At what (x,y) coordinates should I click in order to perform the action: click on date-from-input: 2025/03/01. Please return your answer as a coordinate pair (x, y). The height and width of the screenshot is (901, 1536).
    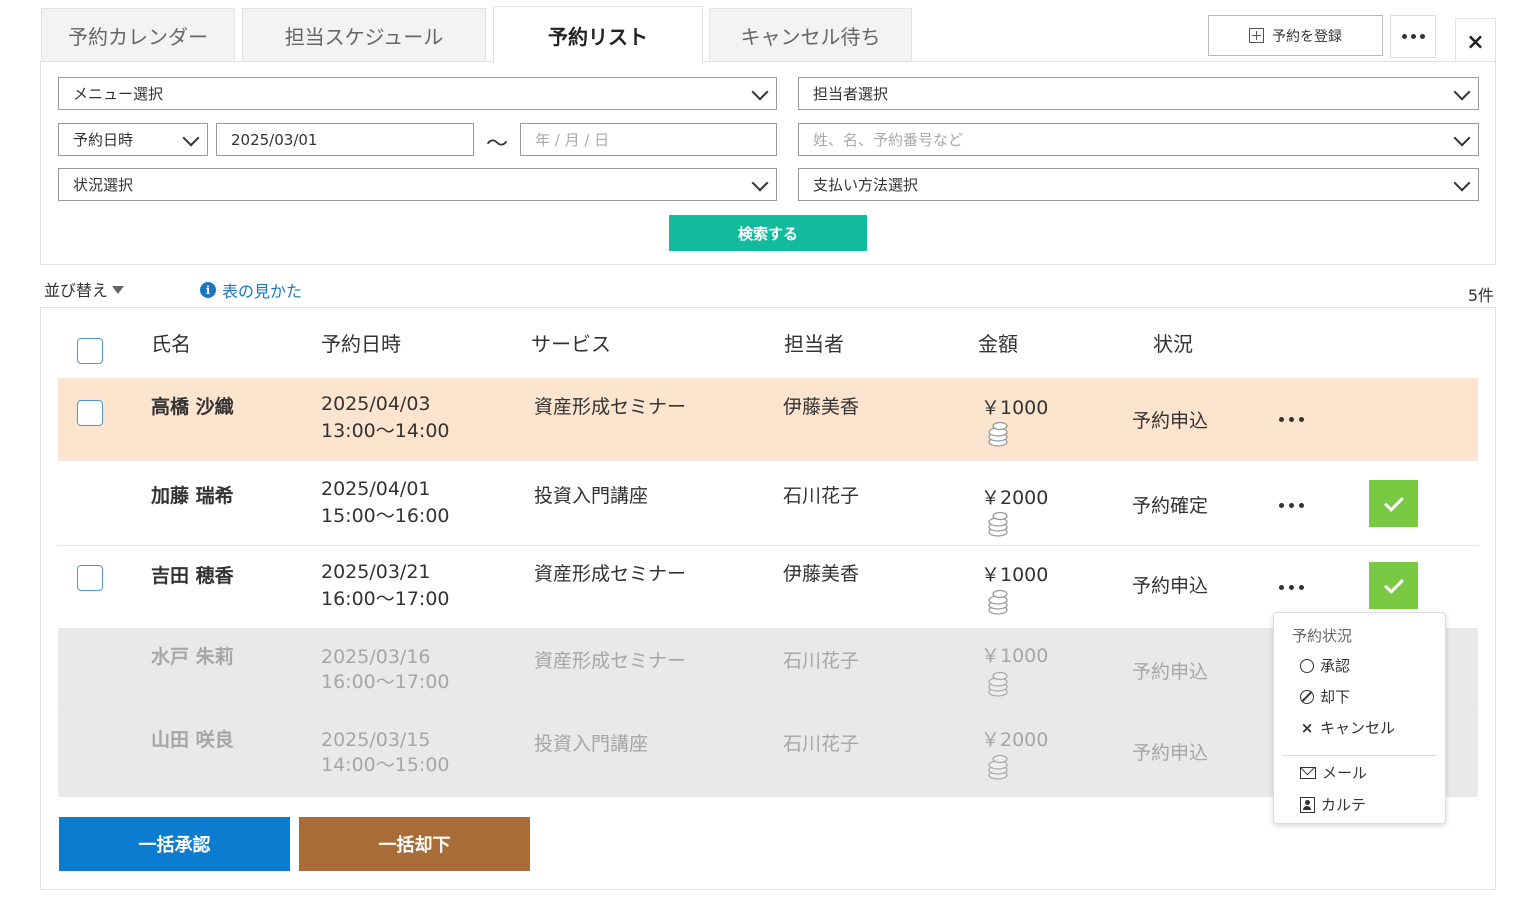
    Looking at the image, I should click on (345, 139).